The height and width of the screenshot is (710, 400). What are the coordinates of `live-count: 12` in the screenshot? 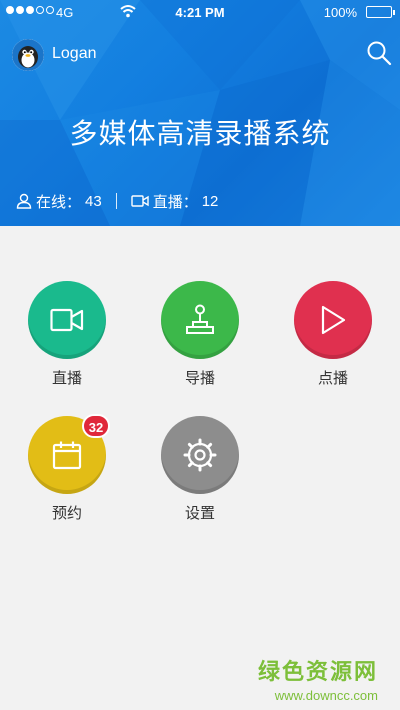 It's located at (210, 201).